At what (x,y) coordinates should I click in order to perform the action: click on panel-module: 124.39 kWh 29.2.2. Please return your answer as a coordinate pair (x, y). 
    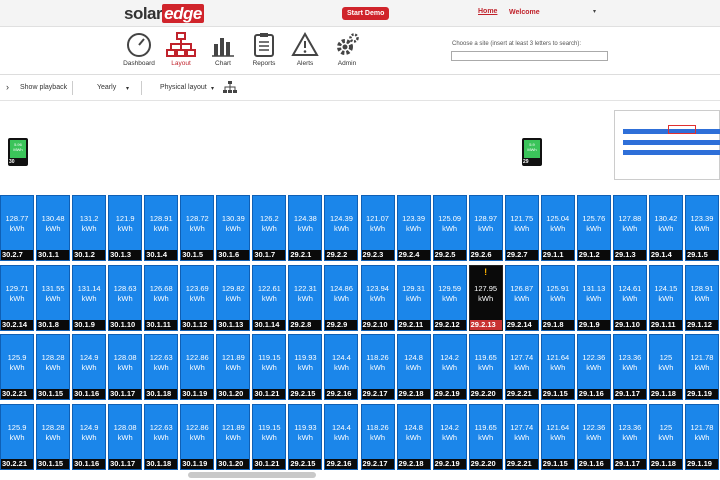
    Looking at the image, I should click on (341, 228).